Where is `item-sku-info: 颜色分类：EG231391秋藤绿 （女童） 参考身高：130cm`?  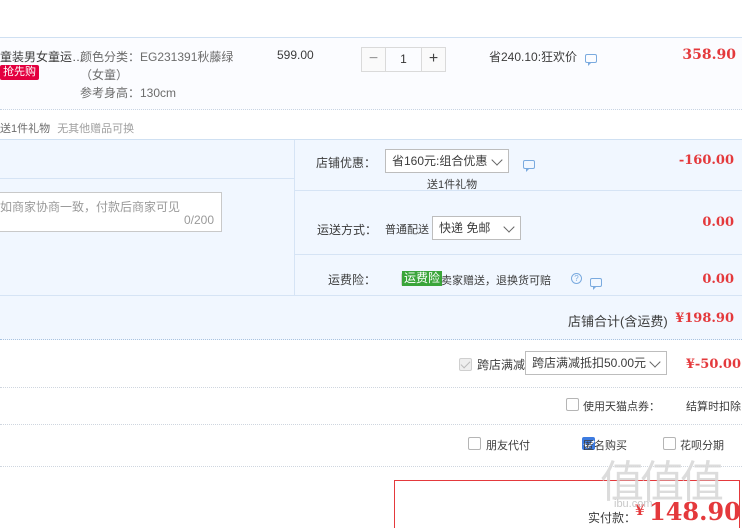 item-sku-info: 颜色分类：EG231391秋藤绿 （女童） 参考身高：130cm is located at coordinates (156, 75).